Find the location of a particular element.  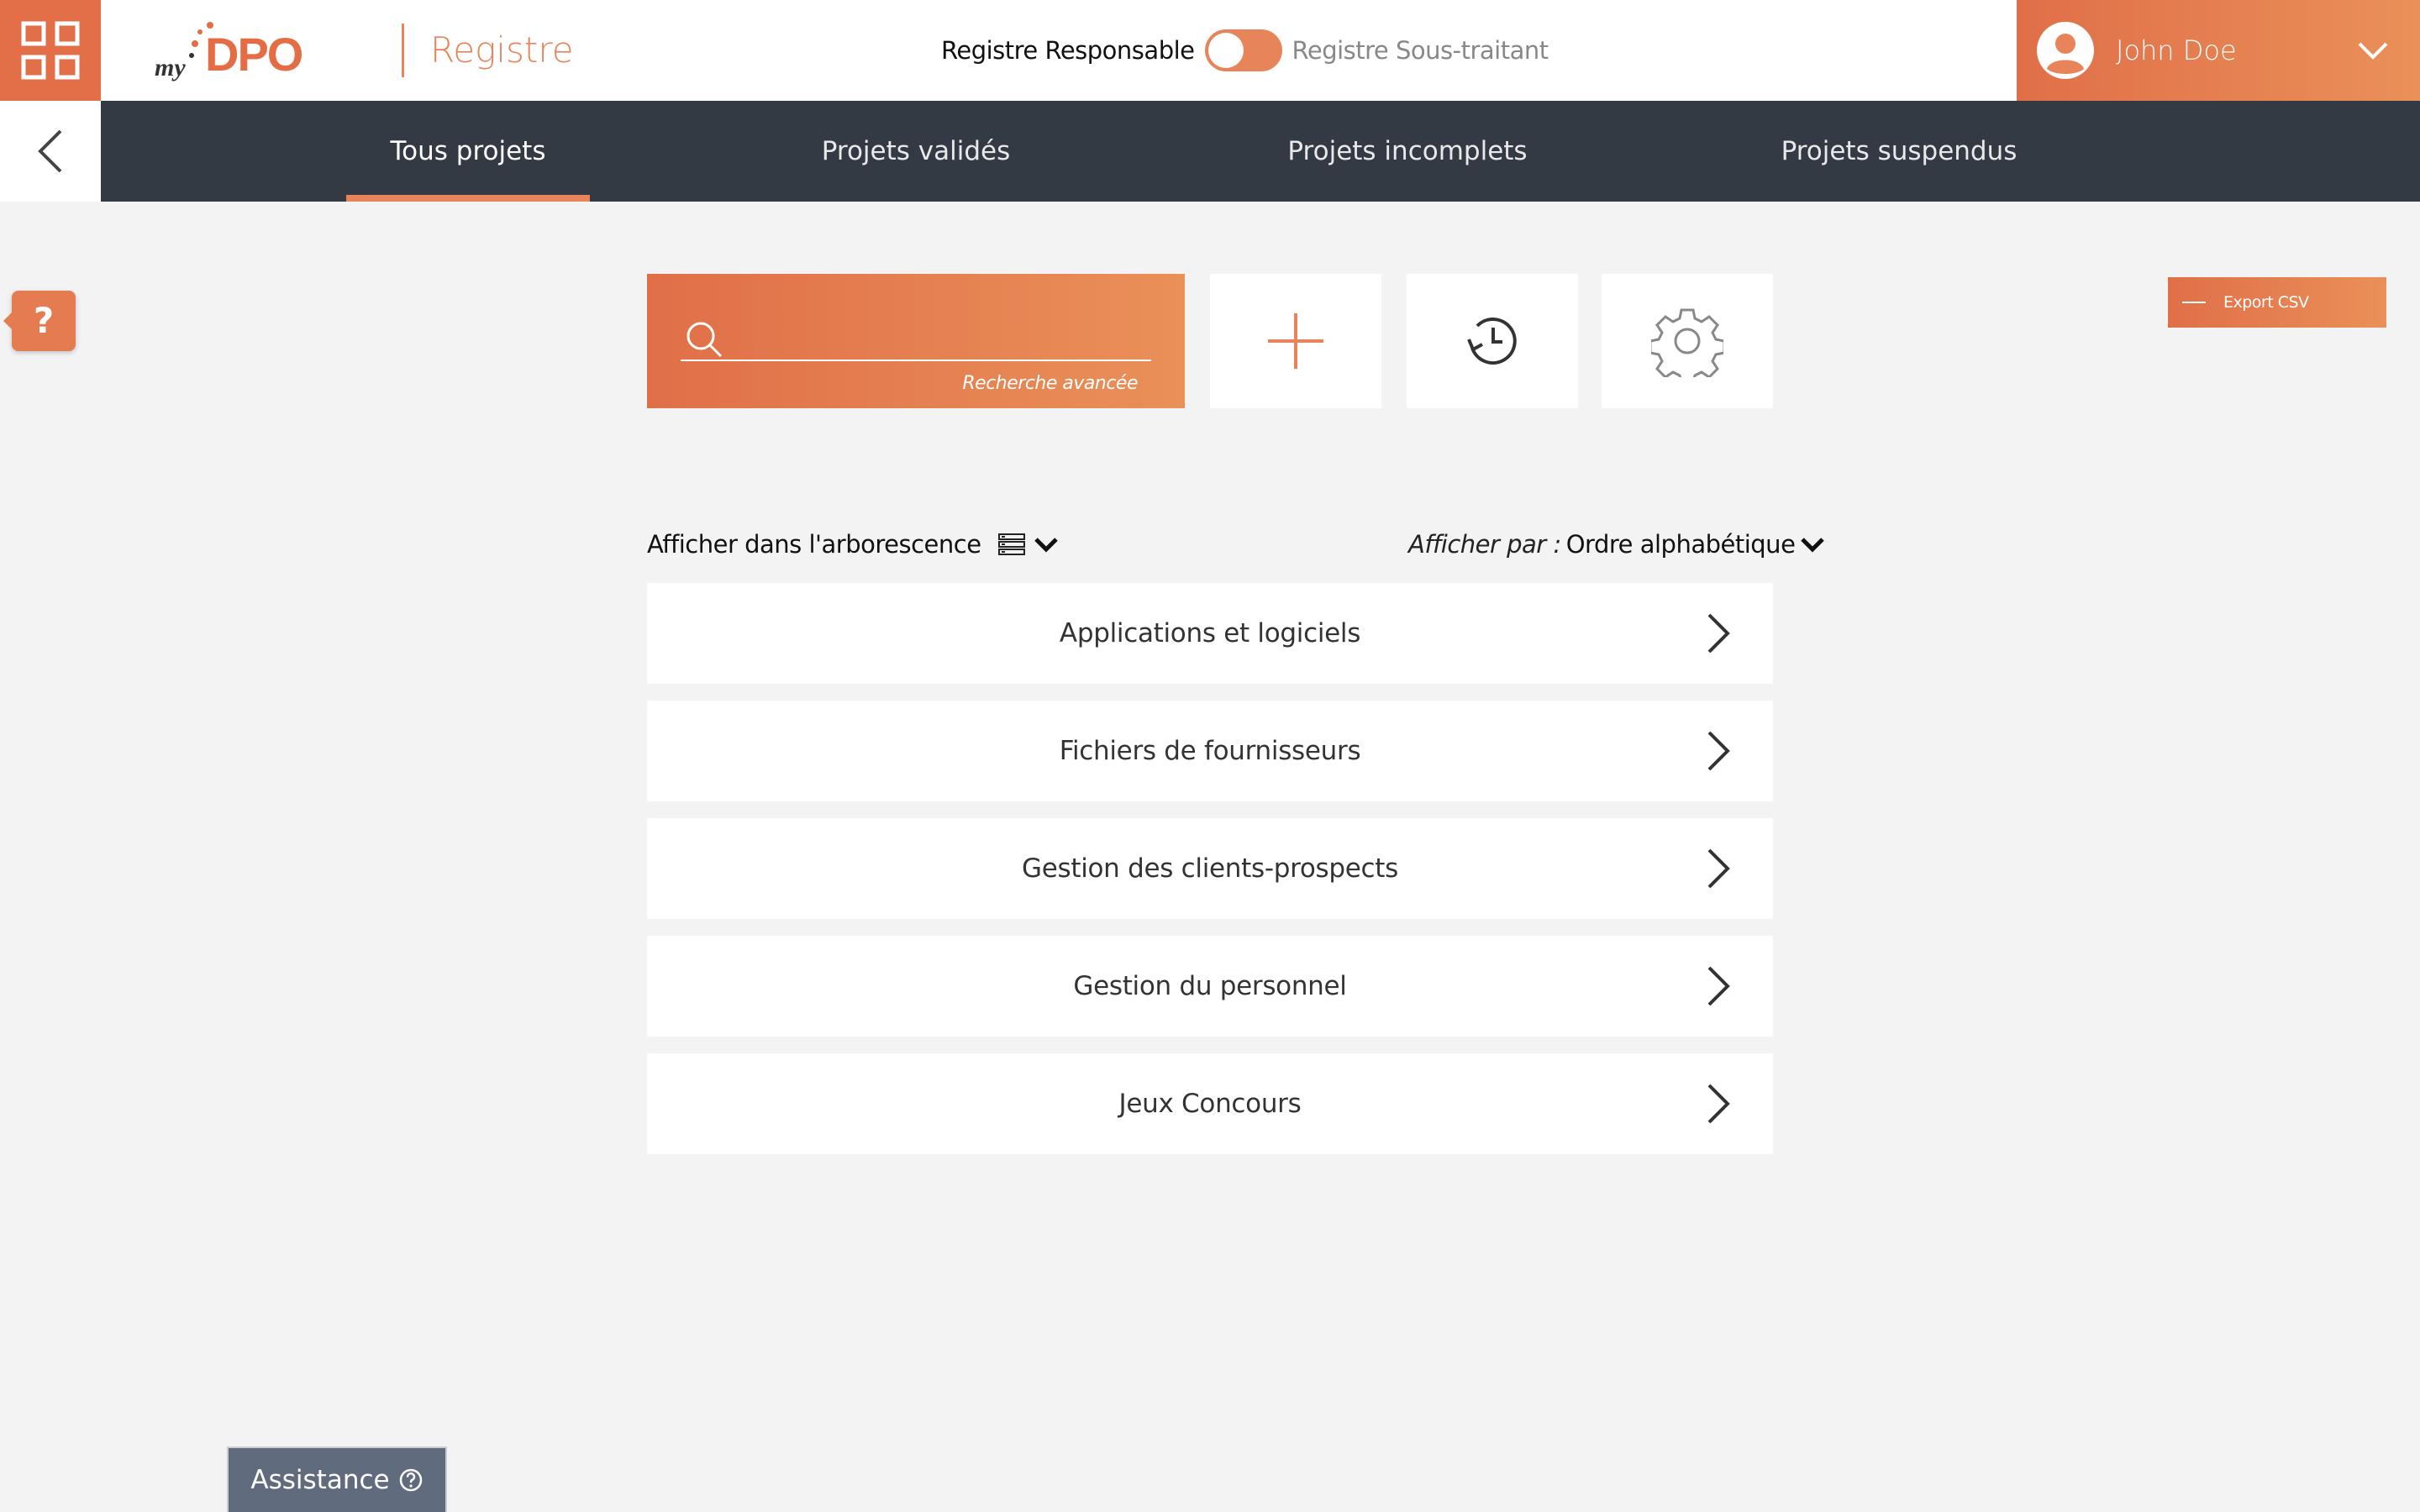

apps-grid-button is located at coordinates (51, 50).